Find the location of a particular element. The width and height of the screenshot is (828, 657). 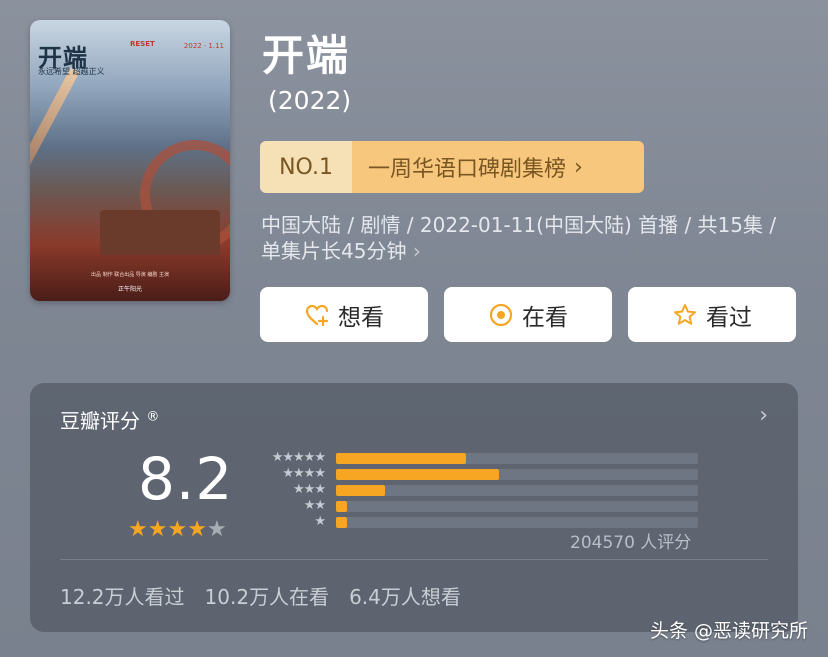

audience-stats: 12.2万人看过 10.2万人在看 6.4万人想看 is located at coordinates (260, 595).